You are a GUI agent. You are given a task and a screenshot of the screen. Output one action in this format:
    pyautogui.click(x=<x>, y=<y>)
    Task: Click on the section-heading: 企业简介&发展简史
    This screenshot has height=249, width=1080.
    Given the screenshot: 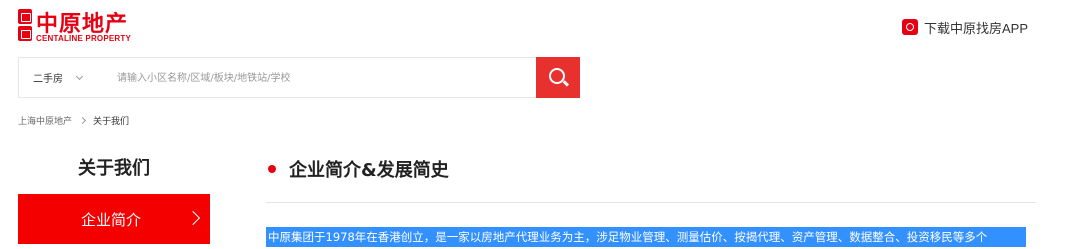 What is the action you would take?
    pyautogui.click(x=358, y=169)
    